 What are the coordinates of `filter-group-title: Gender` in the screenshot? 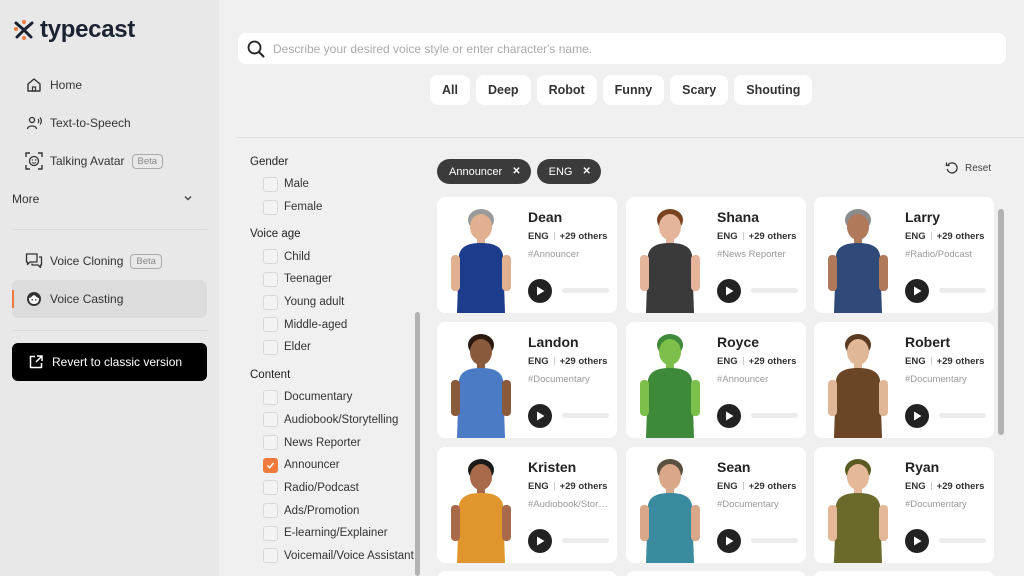 It's located at (269, 162).